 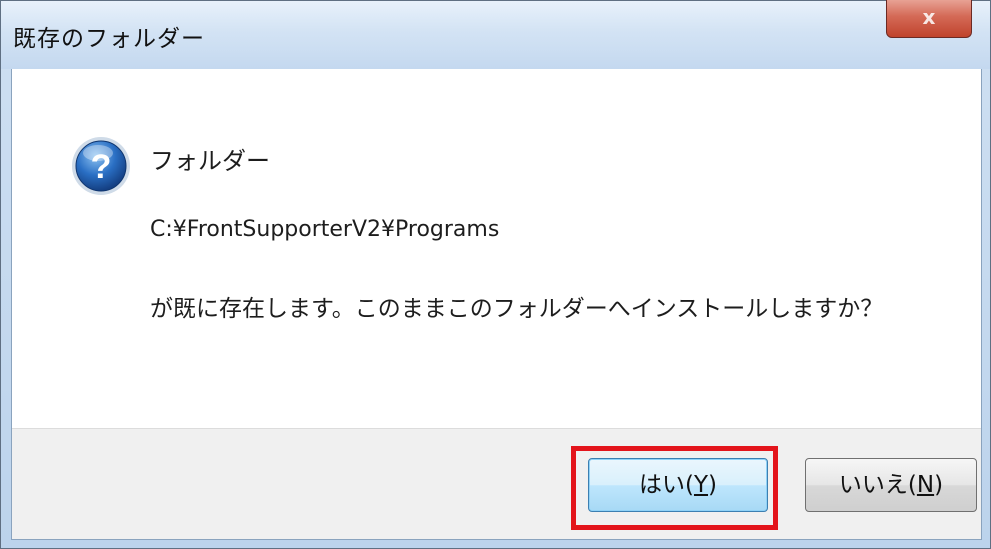 I want to click on close-button: x, so click(x=929, y=19).